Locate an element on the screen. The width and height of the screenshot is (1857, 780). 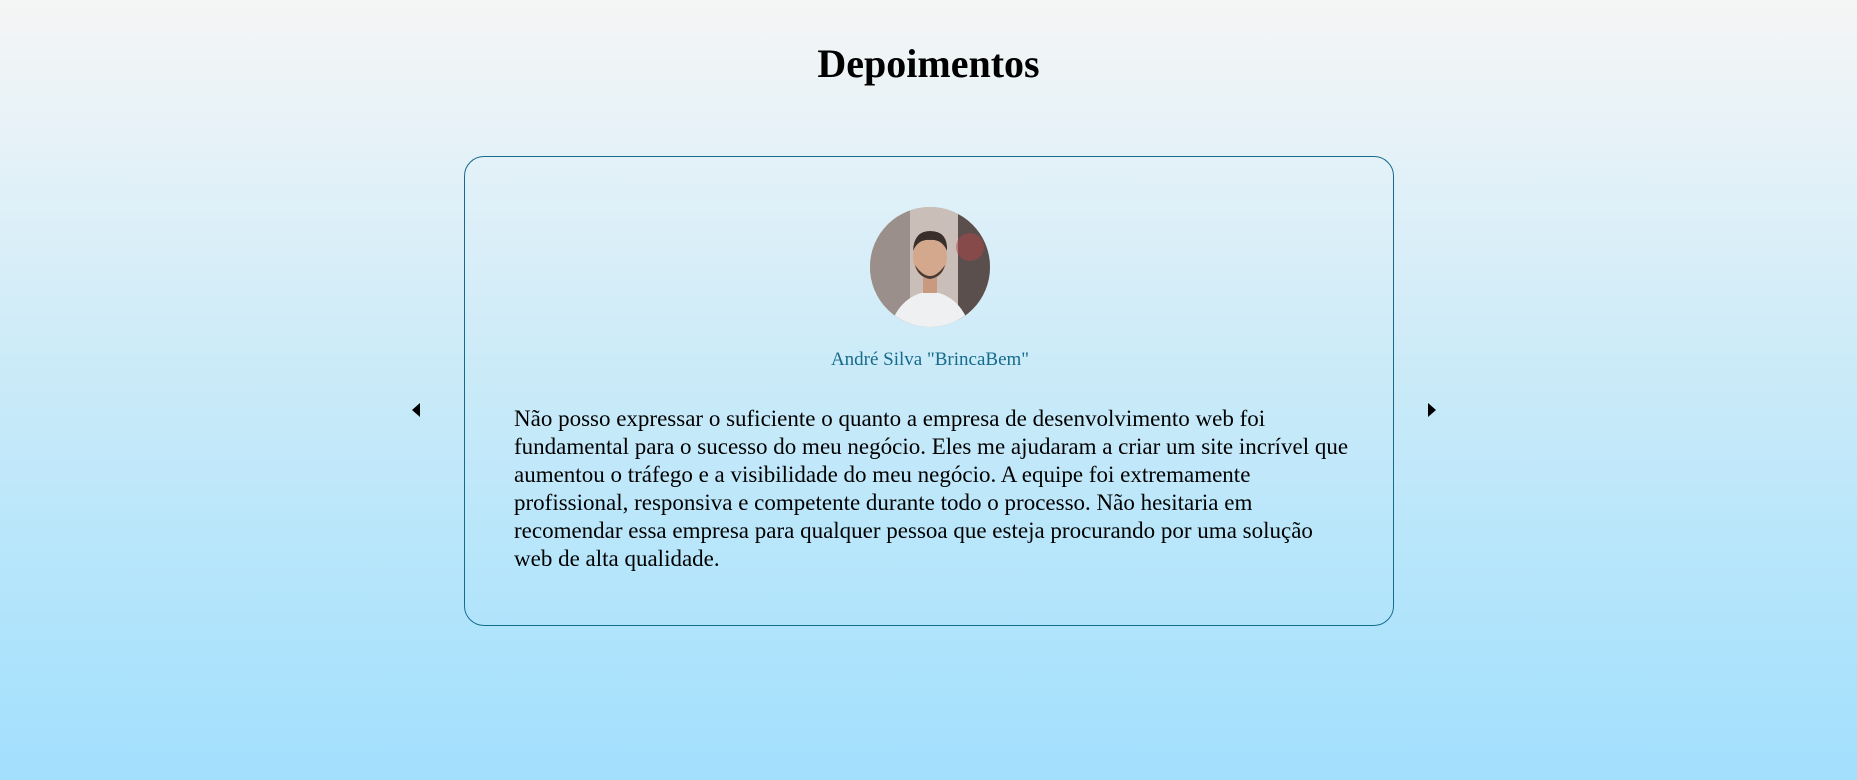
prev-testimonial-button is located at coordinates (416, 410).